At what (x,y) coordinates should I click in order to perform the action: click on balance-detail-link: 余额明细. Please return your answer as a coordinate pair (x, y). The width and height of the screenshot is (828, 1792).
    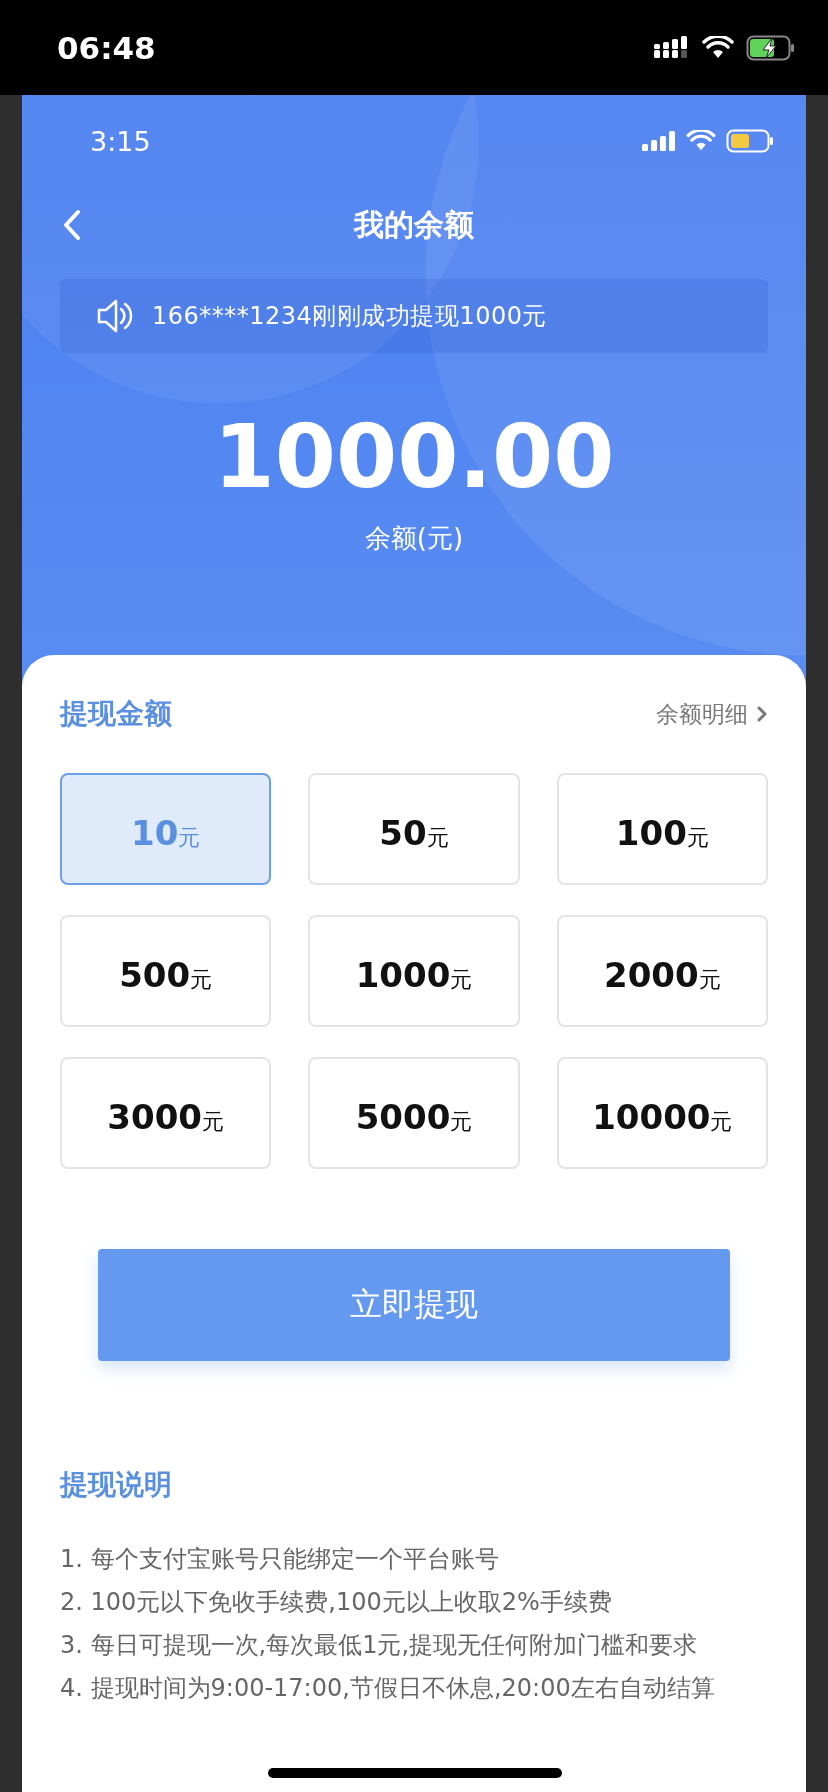
    Looking at the image, I should click on (712, 714).